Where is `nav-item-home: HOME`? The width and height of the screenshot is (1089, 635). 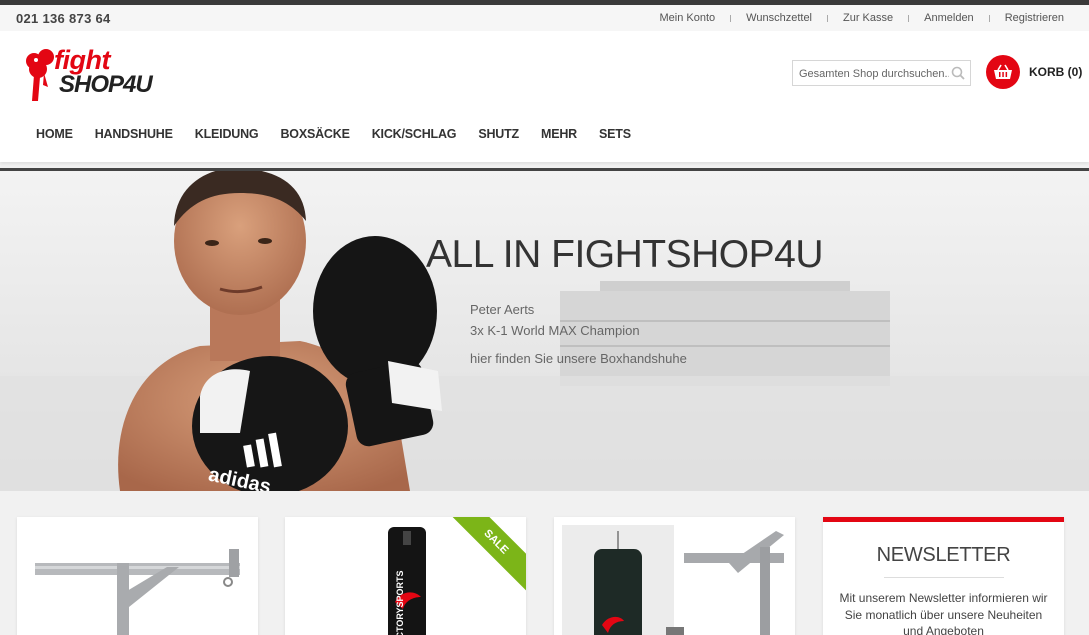 nav-item-home: HOME is located at coordinates (54, 134).